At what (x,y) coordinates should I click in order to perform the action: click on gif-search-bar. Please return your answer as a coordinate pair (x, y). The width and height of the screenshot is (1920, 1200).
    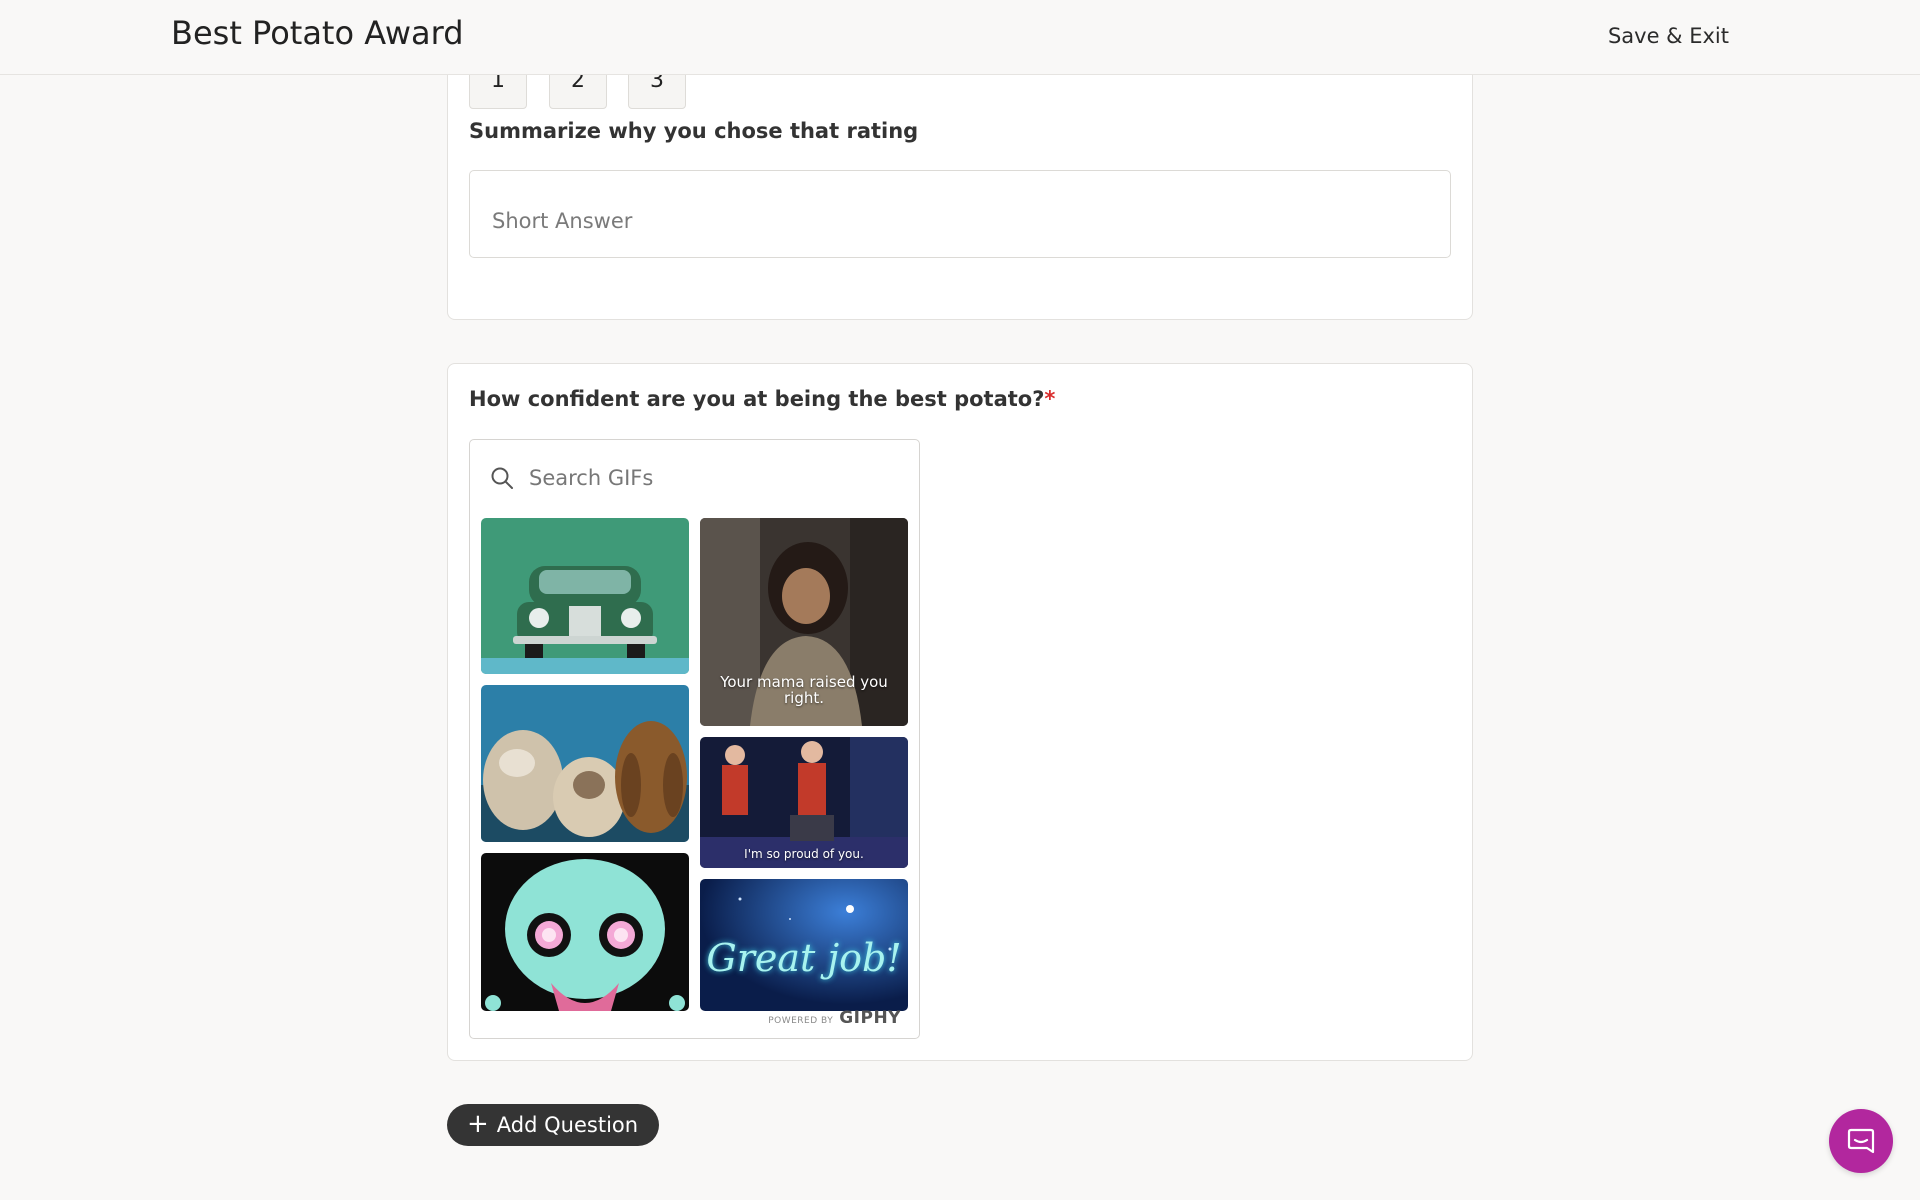
    Looking at the image, I should click on (694, 477).